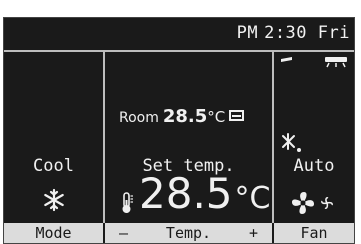 The width and height of the screenshot is (361, 244). What do you see at coordinates (327, 203) in the screenshot?
I see `fan-speed-icon` at bounding box center [327, 203].